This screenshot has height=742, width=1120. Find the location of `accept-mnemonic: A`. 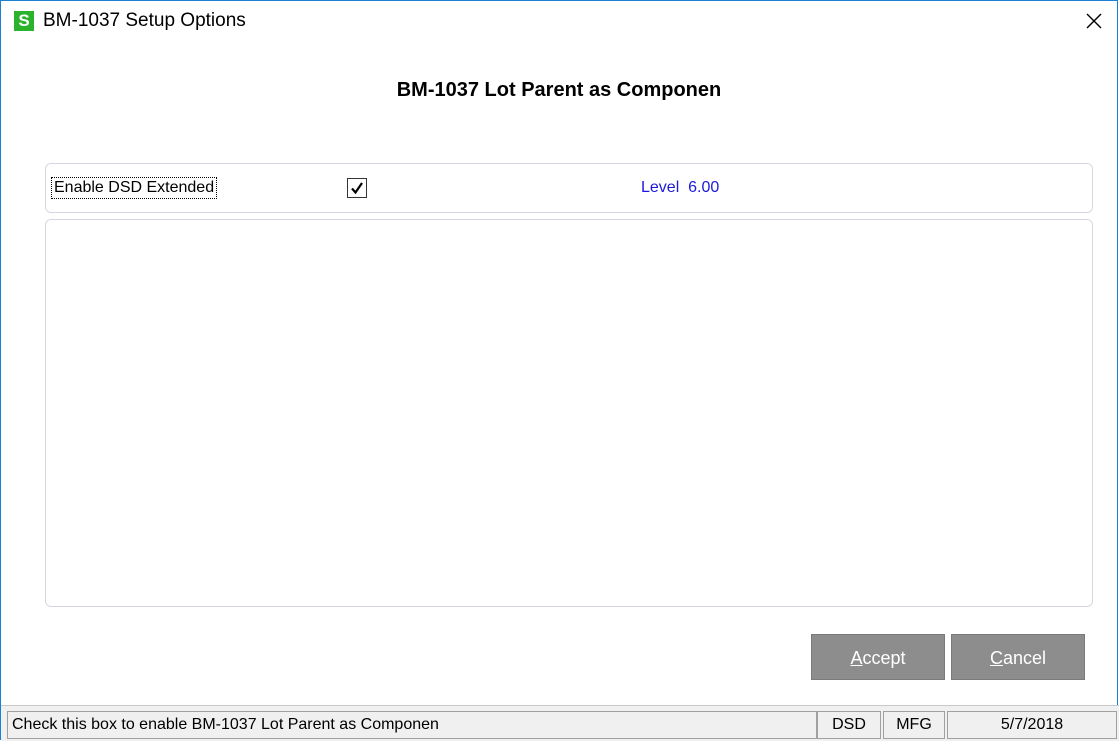

accept-mnemonic: A is located at coordinates (856, 658).